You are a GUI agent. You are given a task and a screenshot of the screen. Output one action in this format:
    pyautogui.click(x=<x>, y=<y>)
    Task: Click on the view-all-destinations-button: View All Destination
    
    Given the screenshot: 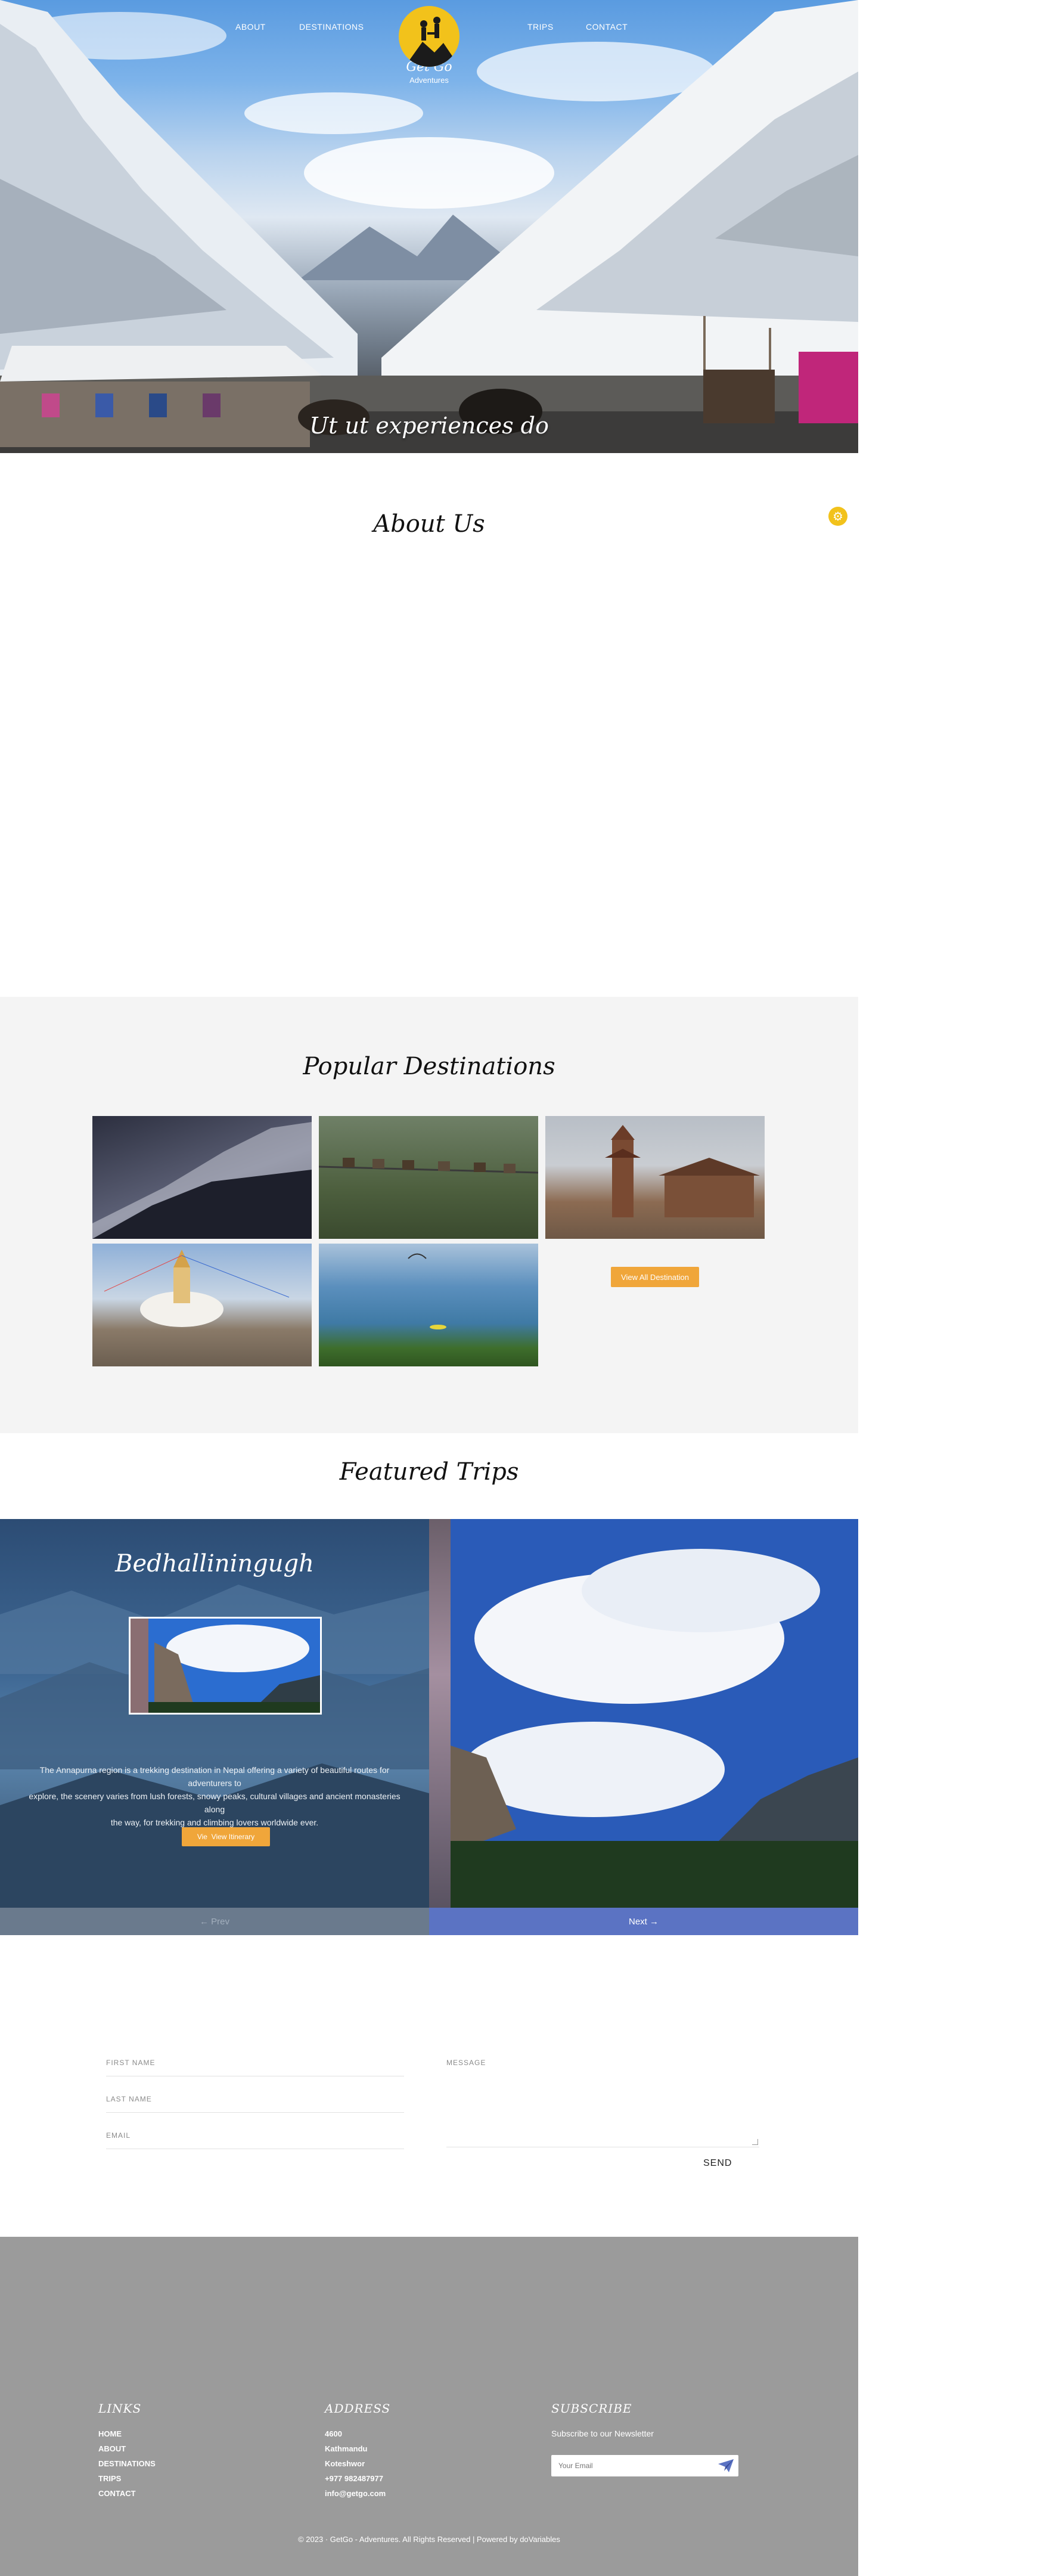 What is the action you would take?
    pyautogui.click(x=655, y=1277)
    